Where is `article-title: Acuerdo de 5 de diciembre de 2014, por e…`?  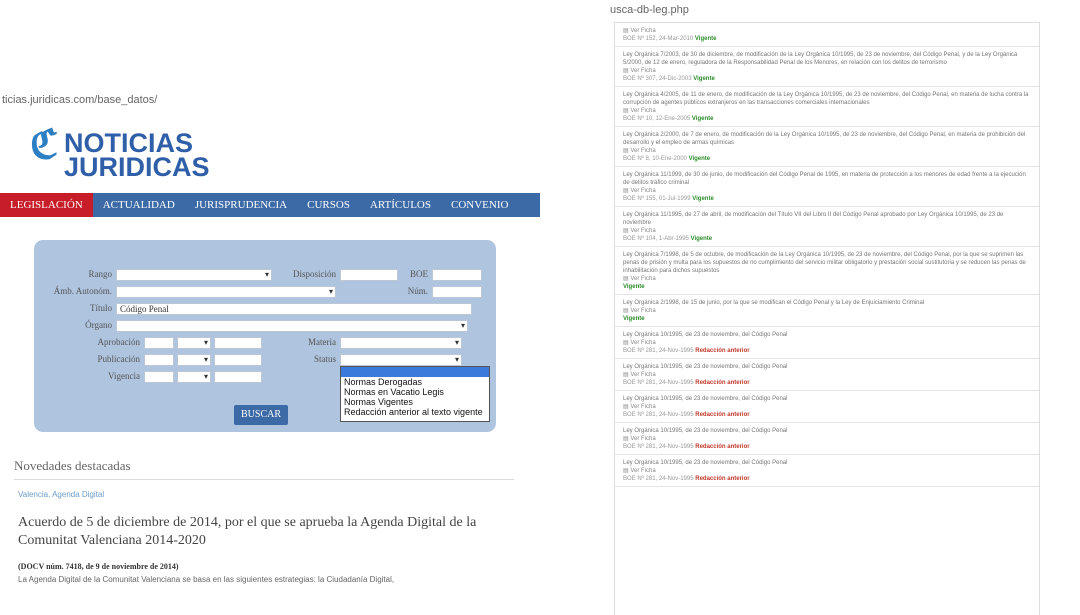 article-title: Acuerdo de 5 de diciembre de 2014, por e… is located at coordinates (273, 532).